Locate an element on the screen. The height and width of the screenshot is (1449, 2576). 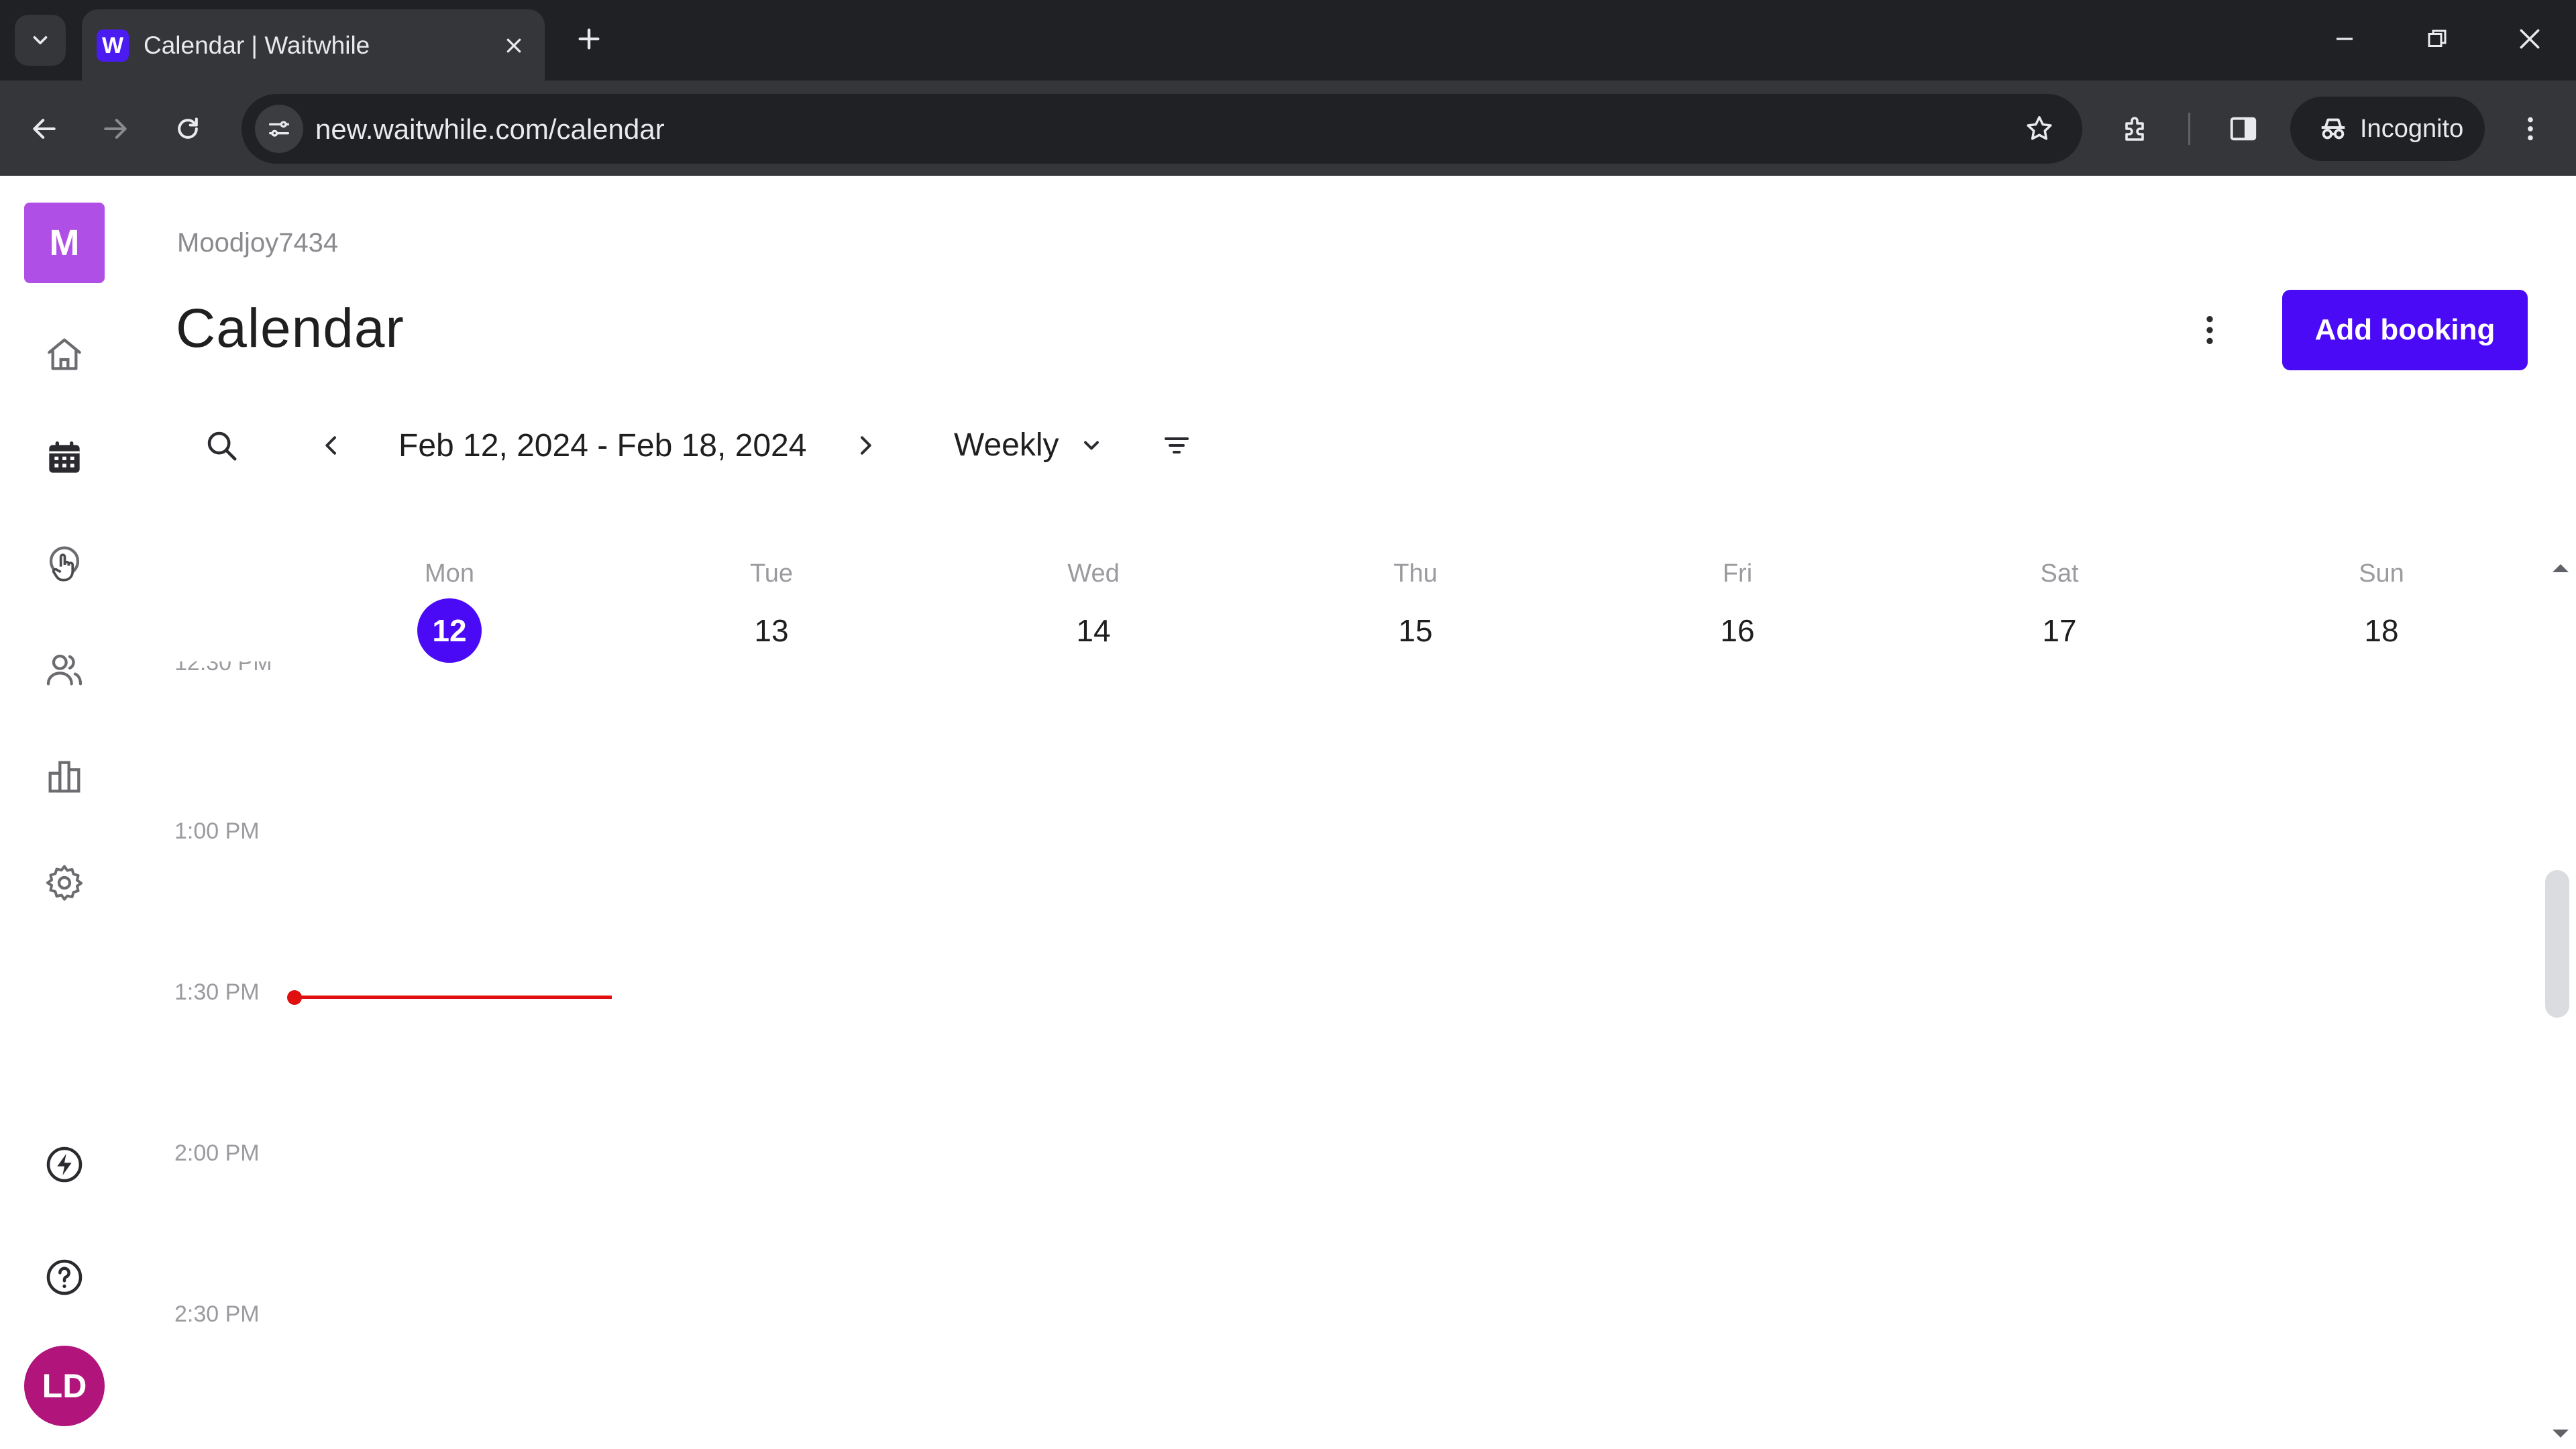
scroll-up-arrow-icon is located at coordinates (2561, 568).